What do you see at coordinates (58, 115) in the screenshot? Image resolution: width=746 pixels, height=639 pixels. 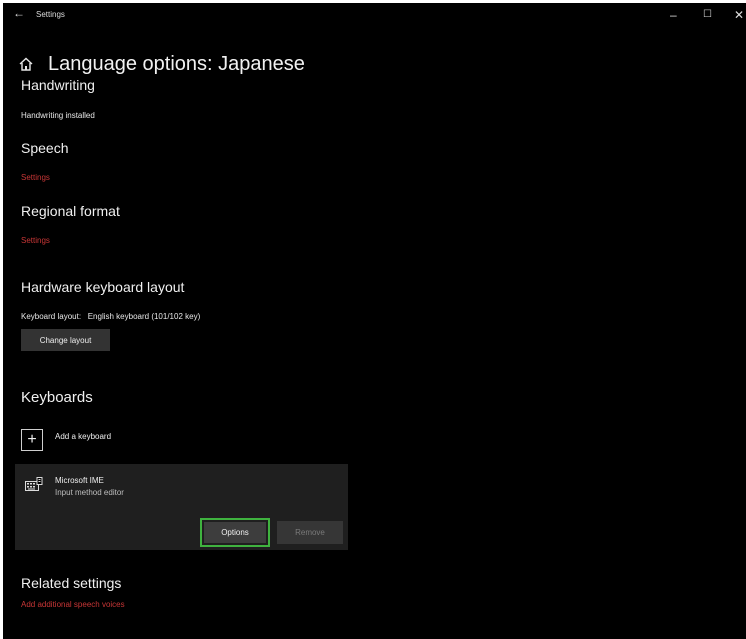 I see `handwriting-status: Handwriting installed` at bounding box center [58, 115].